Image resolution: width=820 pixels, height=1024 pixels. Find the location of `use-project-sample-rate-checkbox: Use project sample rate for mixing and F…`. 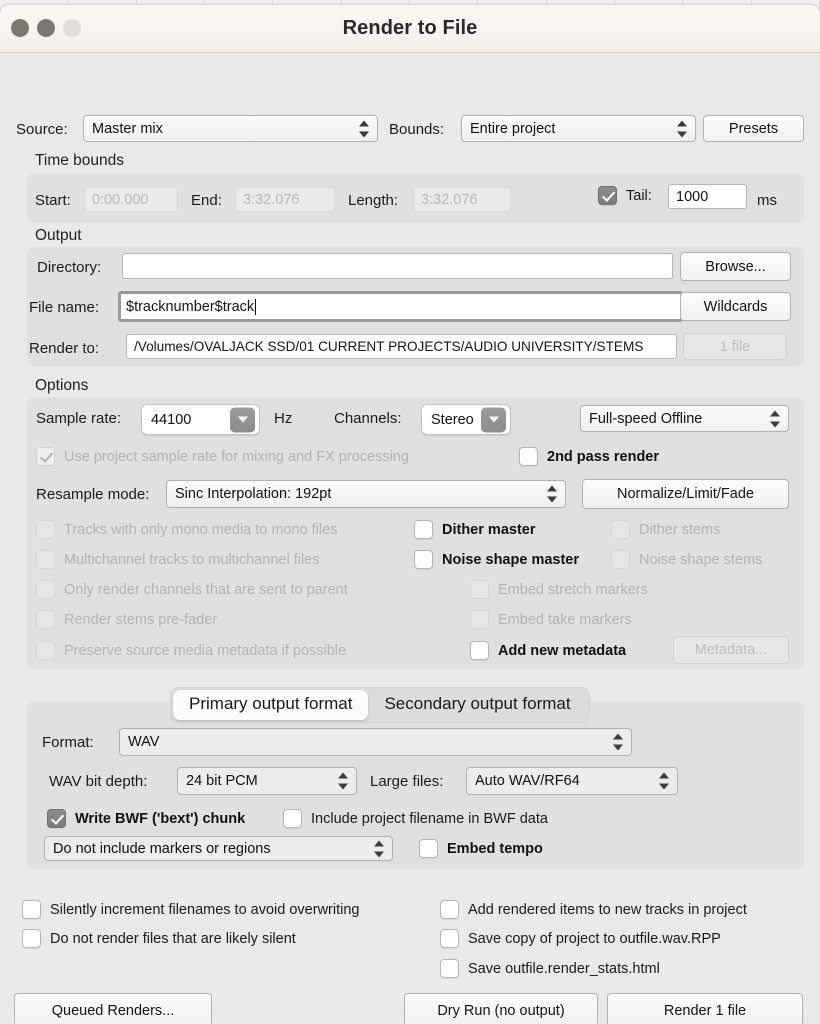

use-project-sample-rate-checkbox: Use project sample rate for mixing and F… is located at coordinates (222, 456).